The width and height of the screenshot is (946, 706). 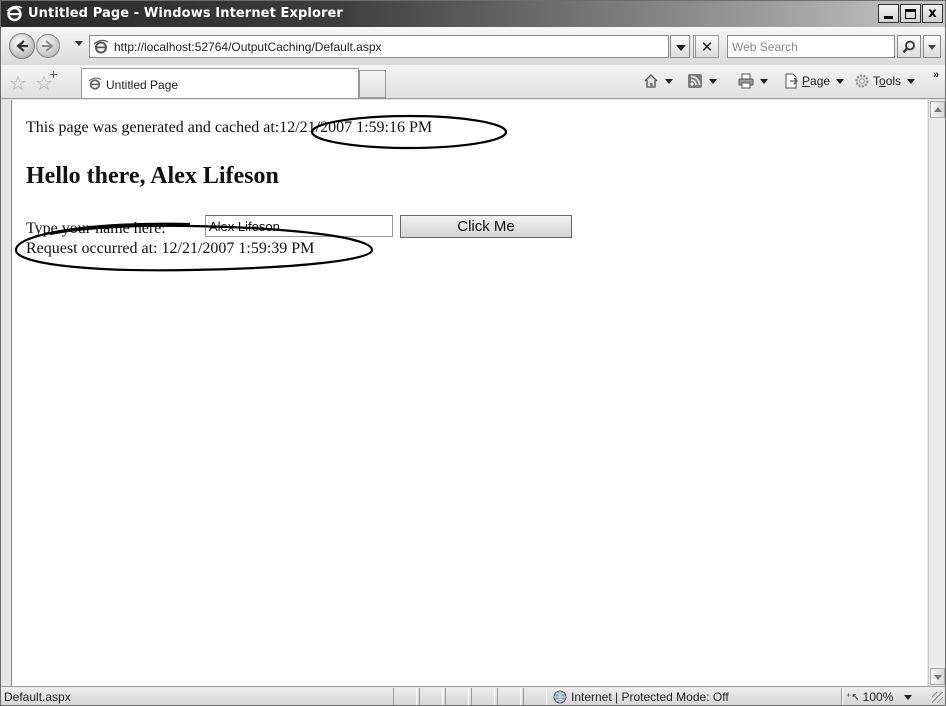 I want to click on cached-label: This page was generated and cached at:, so click(x=153, y=127).